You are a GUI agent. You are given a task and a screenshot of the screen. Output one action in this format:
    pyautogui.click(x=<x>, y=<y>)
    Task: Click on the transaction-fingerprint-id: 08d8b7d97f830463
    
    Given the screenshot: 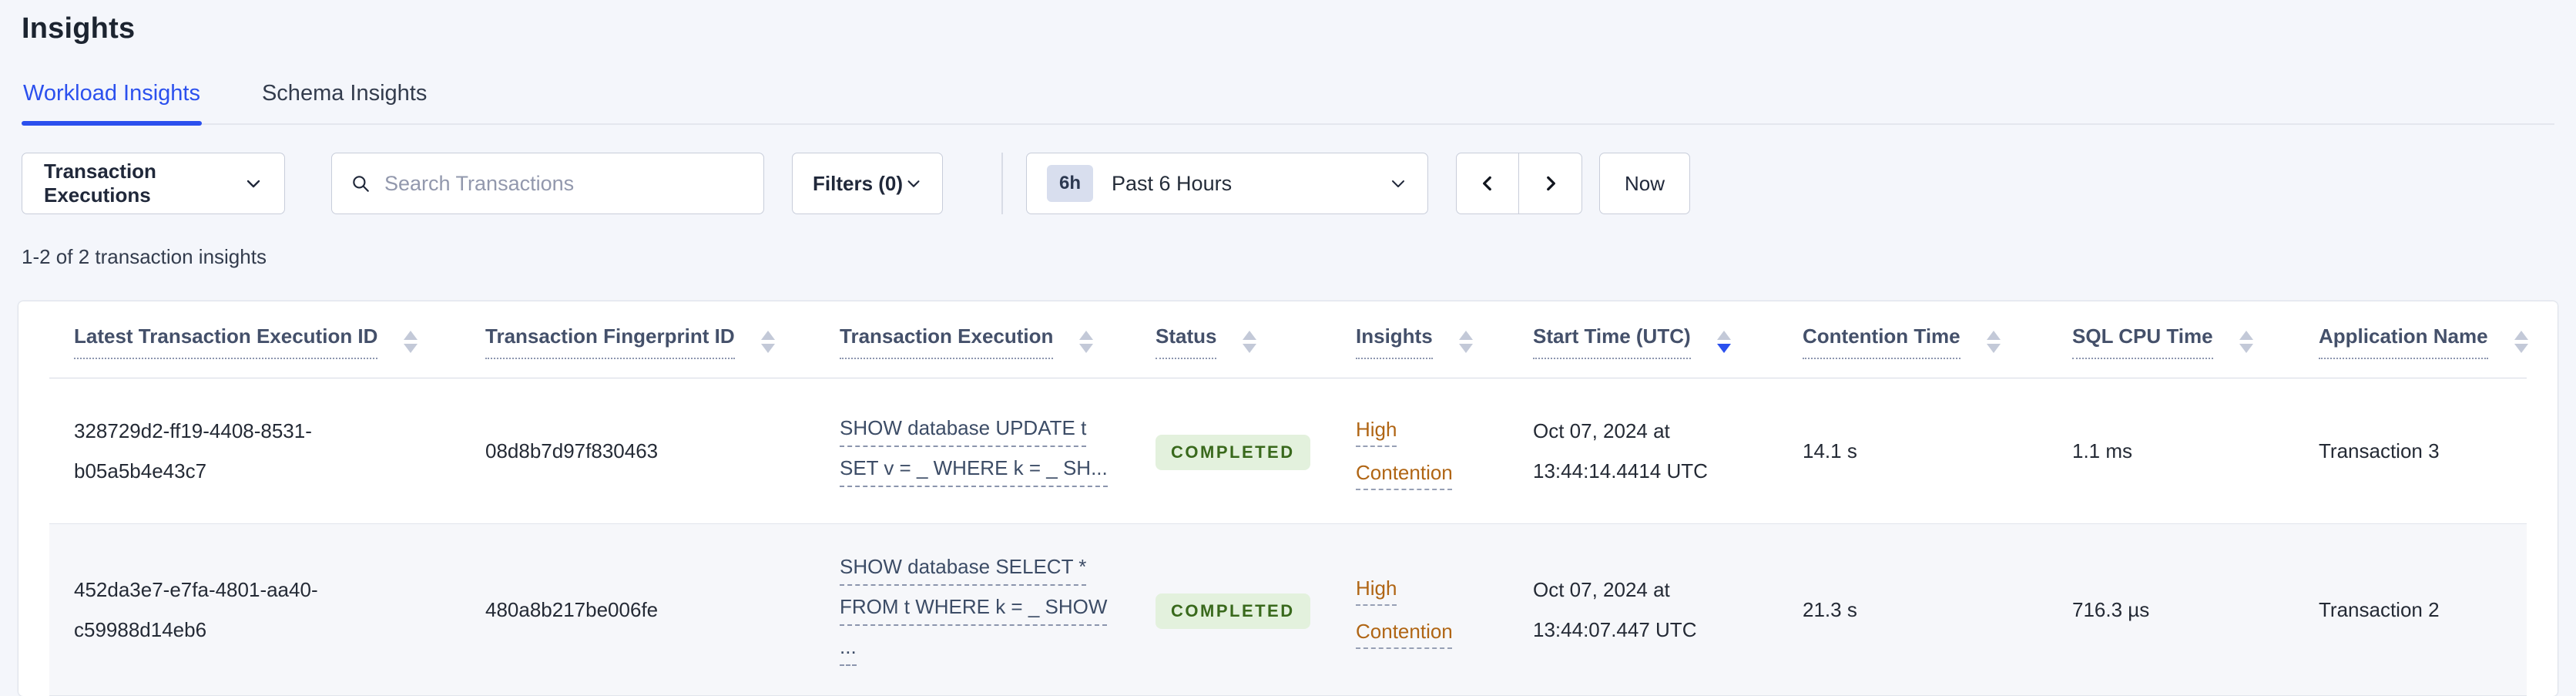 What is the action you would take?
    pyautogui.click(x=572, y=450)
    